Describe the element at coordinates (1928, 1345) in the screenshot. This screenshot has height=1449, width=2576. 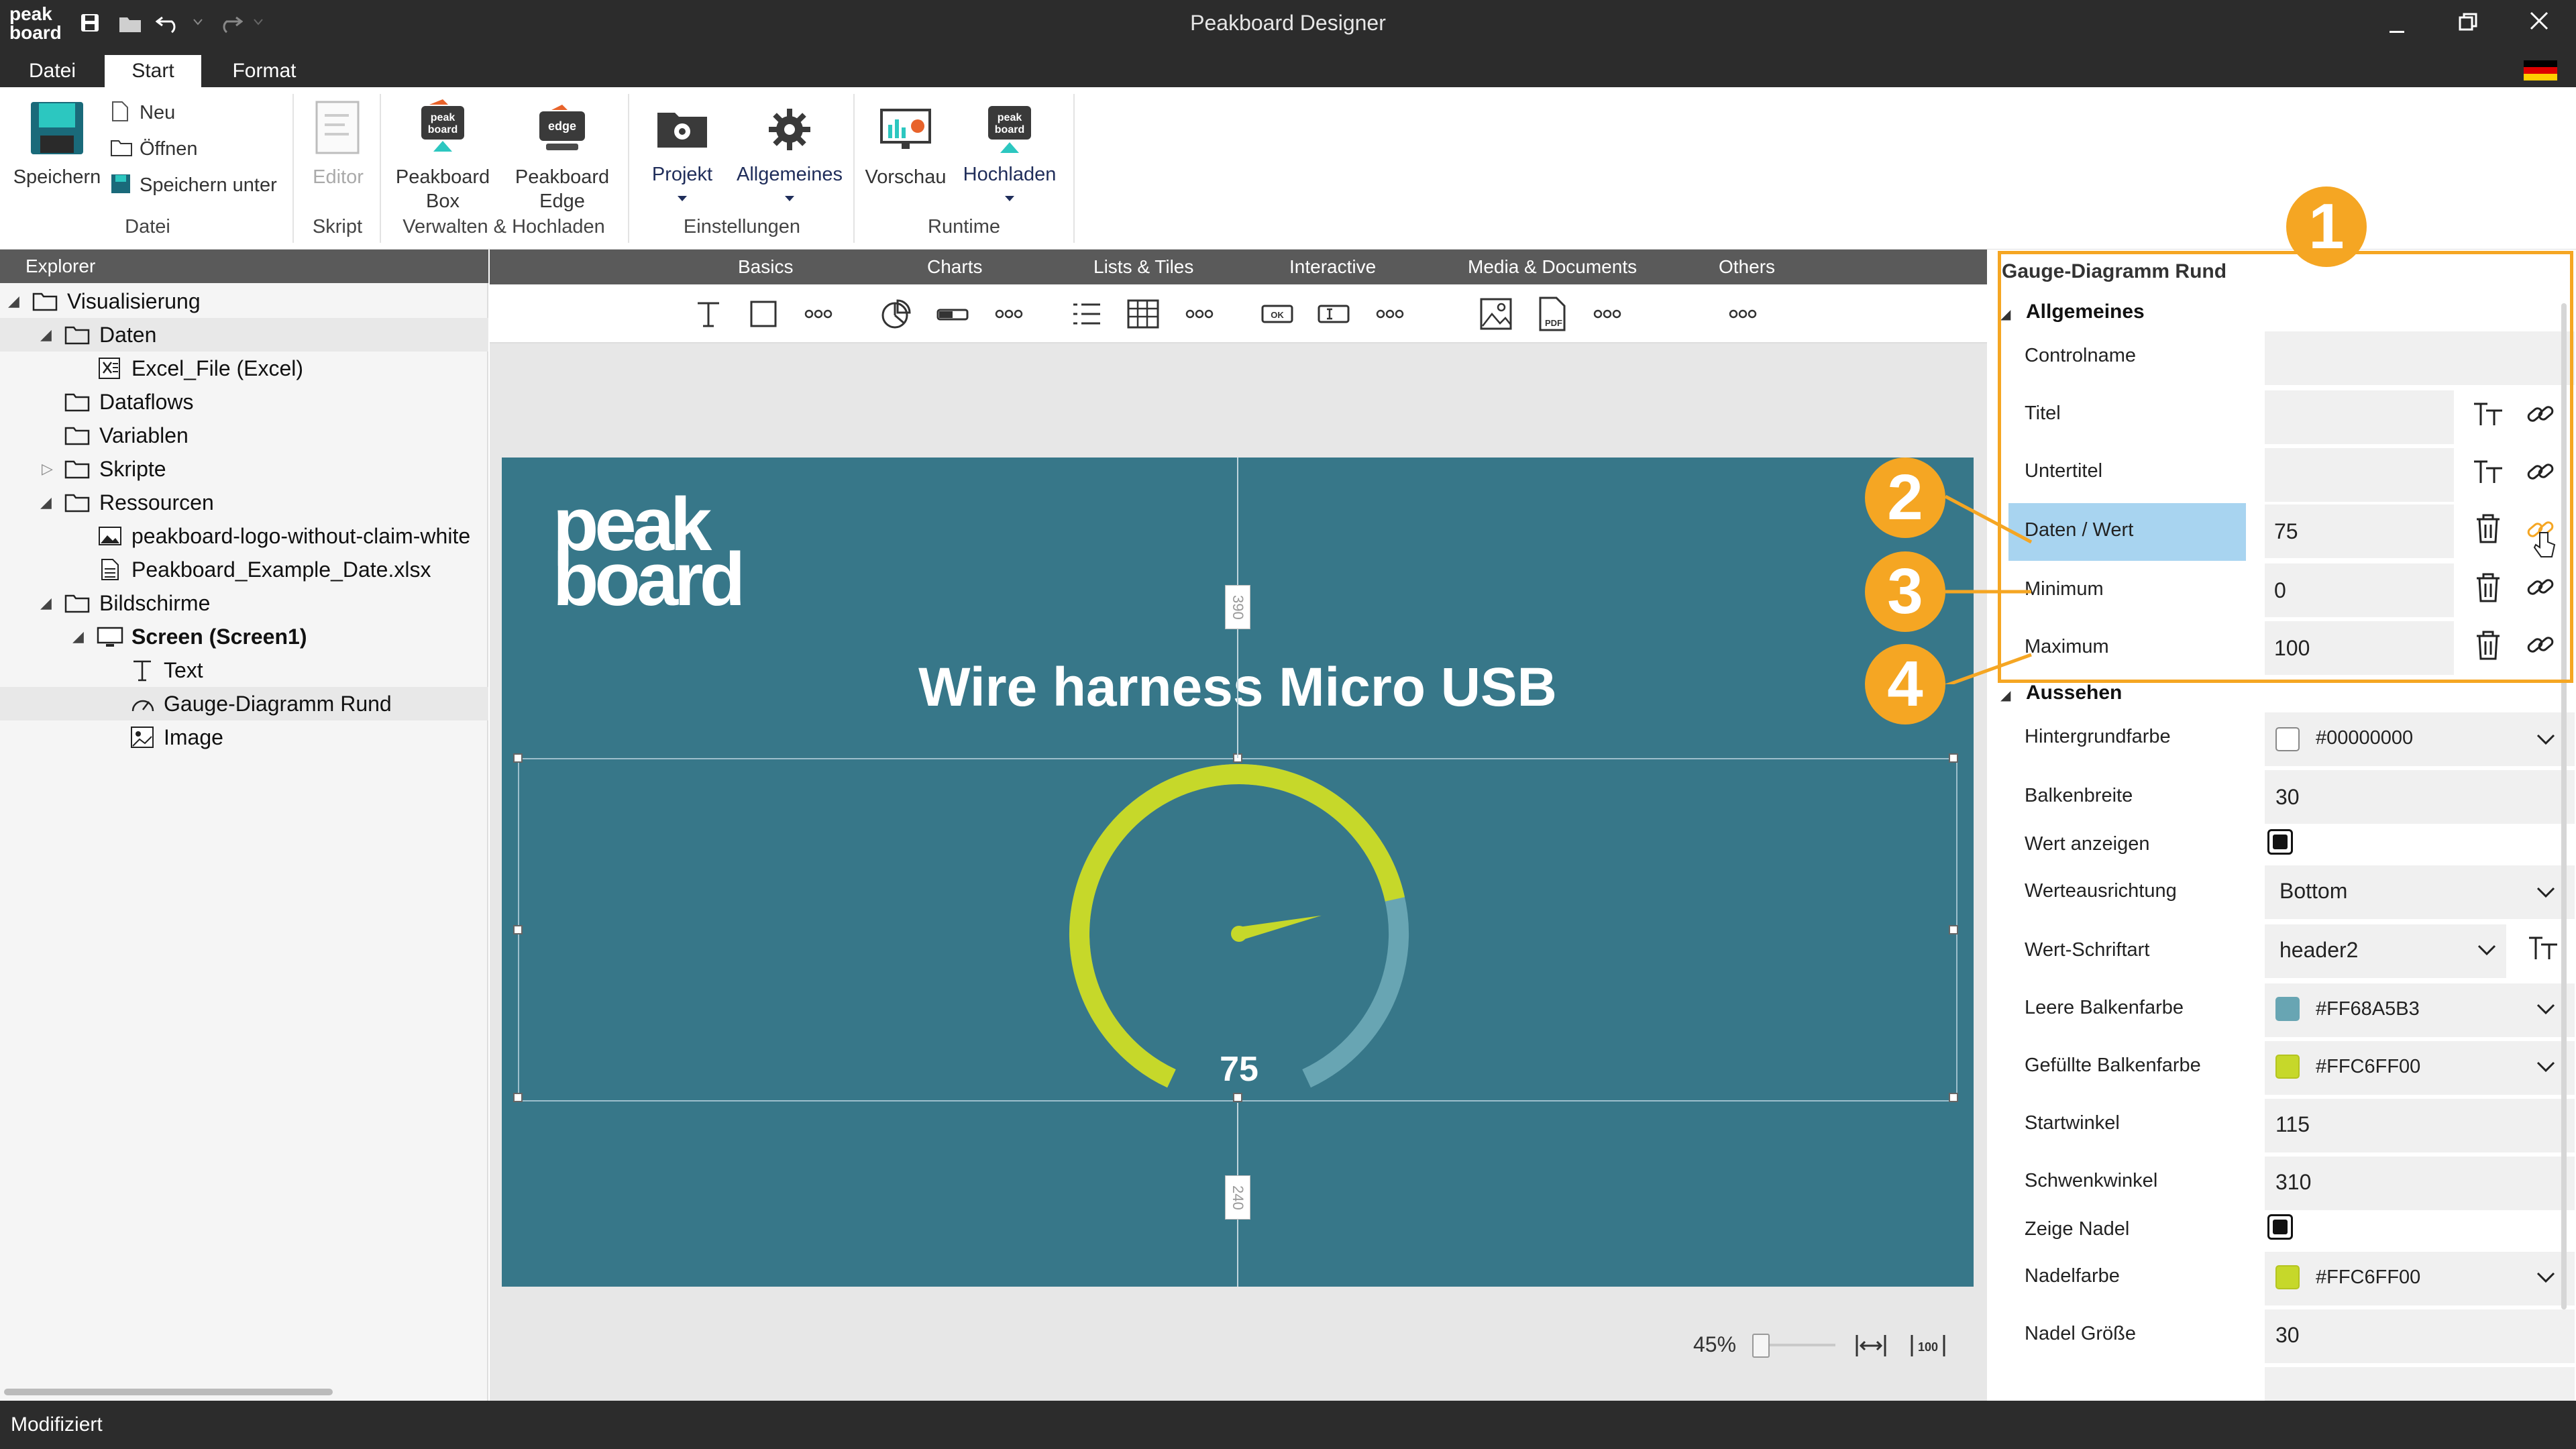
I see `actual-size-icon: 100` at that location.